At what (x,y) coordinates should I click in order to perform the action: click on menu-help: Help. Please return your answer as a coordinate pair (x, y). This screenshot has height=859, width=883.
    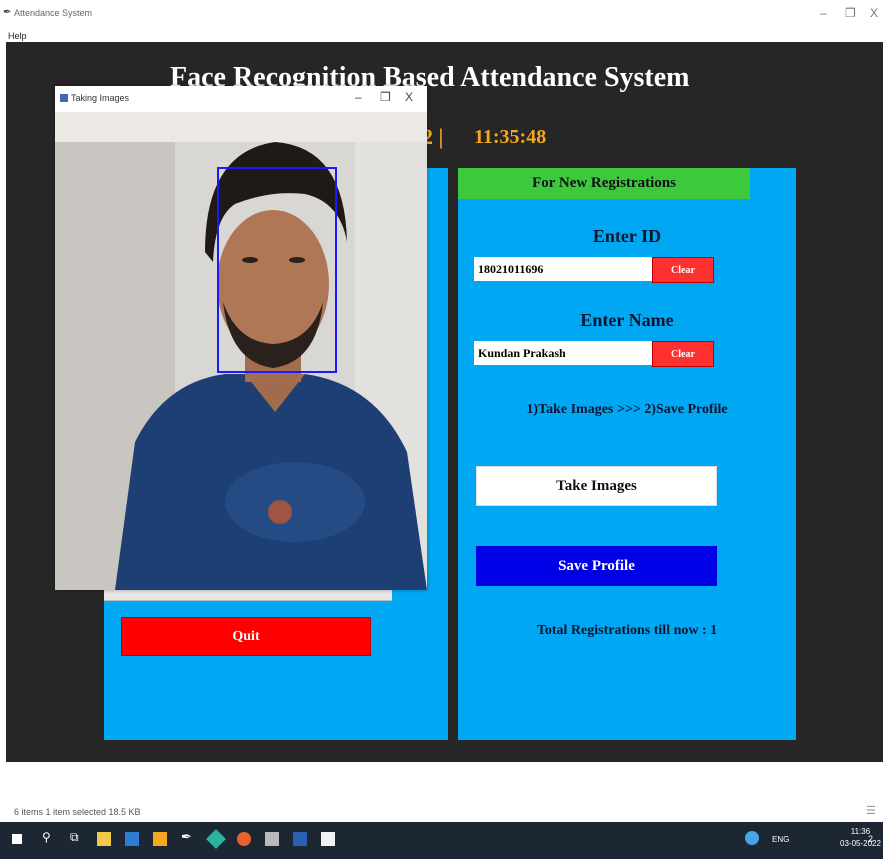
    Looking at the image, I should click on (17, 36).